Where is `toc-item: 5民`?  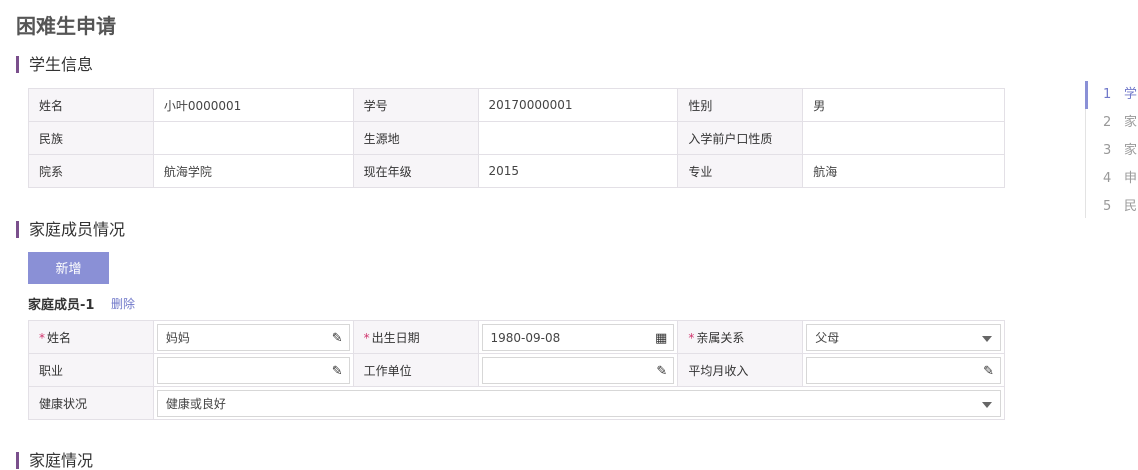
toc-item: 5民 is located at coordinates (1111, 207).